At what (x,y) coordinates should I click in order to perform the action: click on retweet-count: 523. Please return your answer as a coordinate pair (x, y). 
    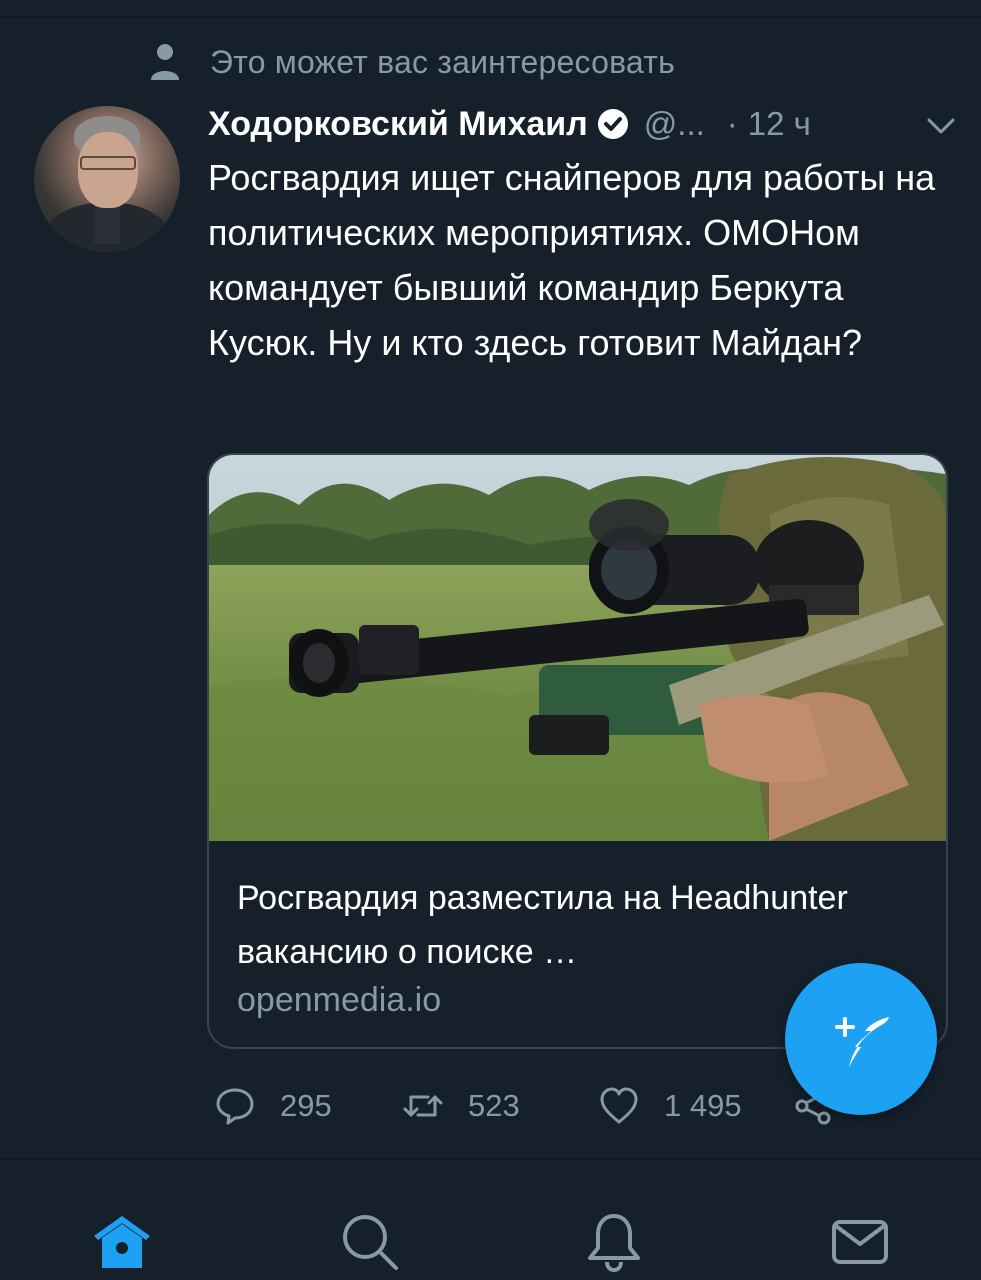
    Looking at the image, I should click on (494, 1105).